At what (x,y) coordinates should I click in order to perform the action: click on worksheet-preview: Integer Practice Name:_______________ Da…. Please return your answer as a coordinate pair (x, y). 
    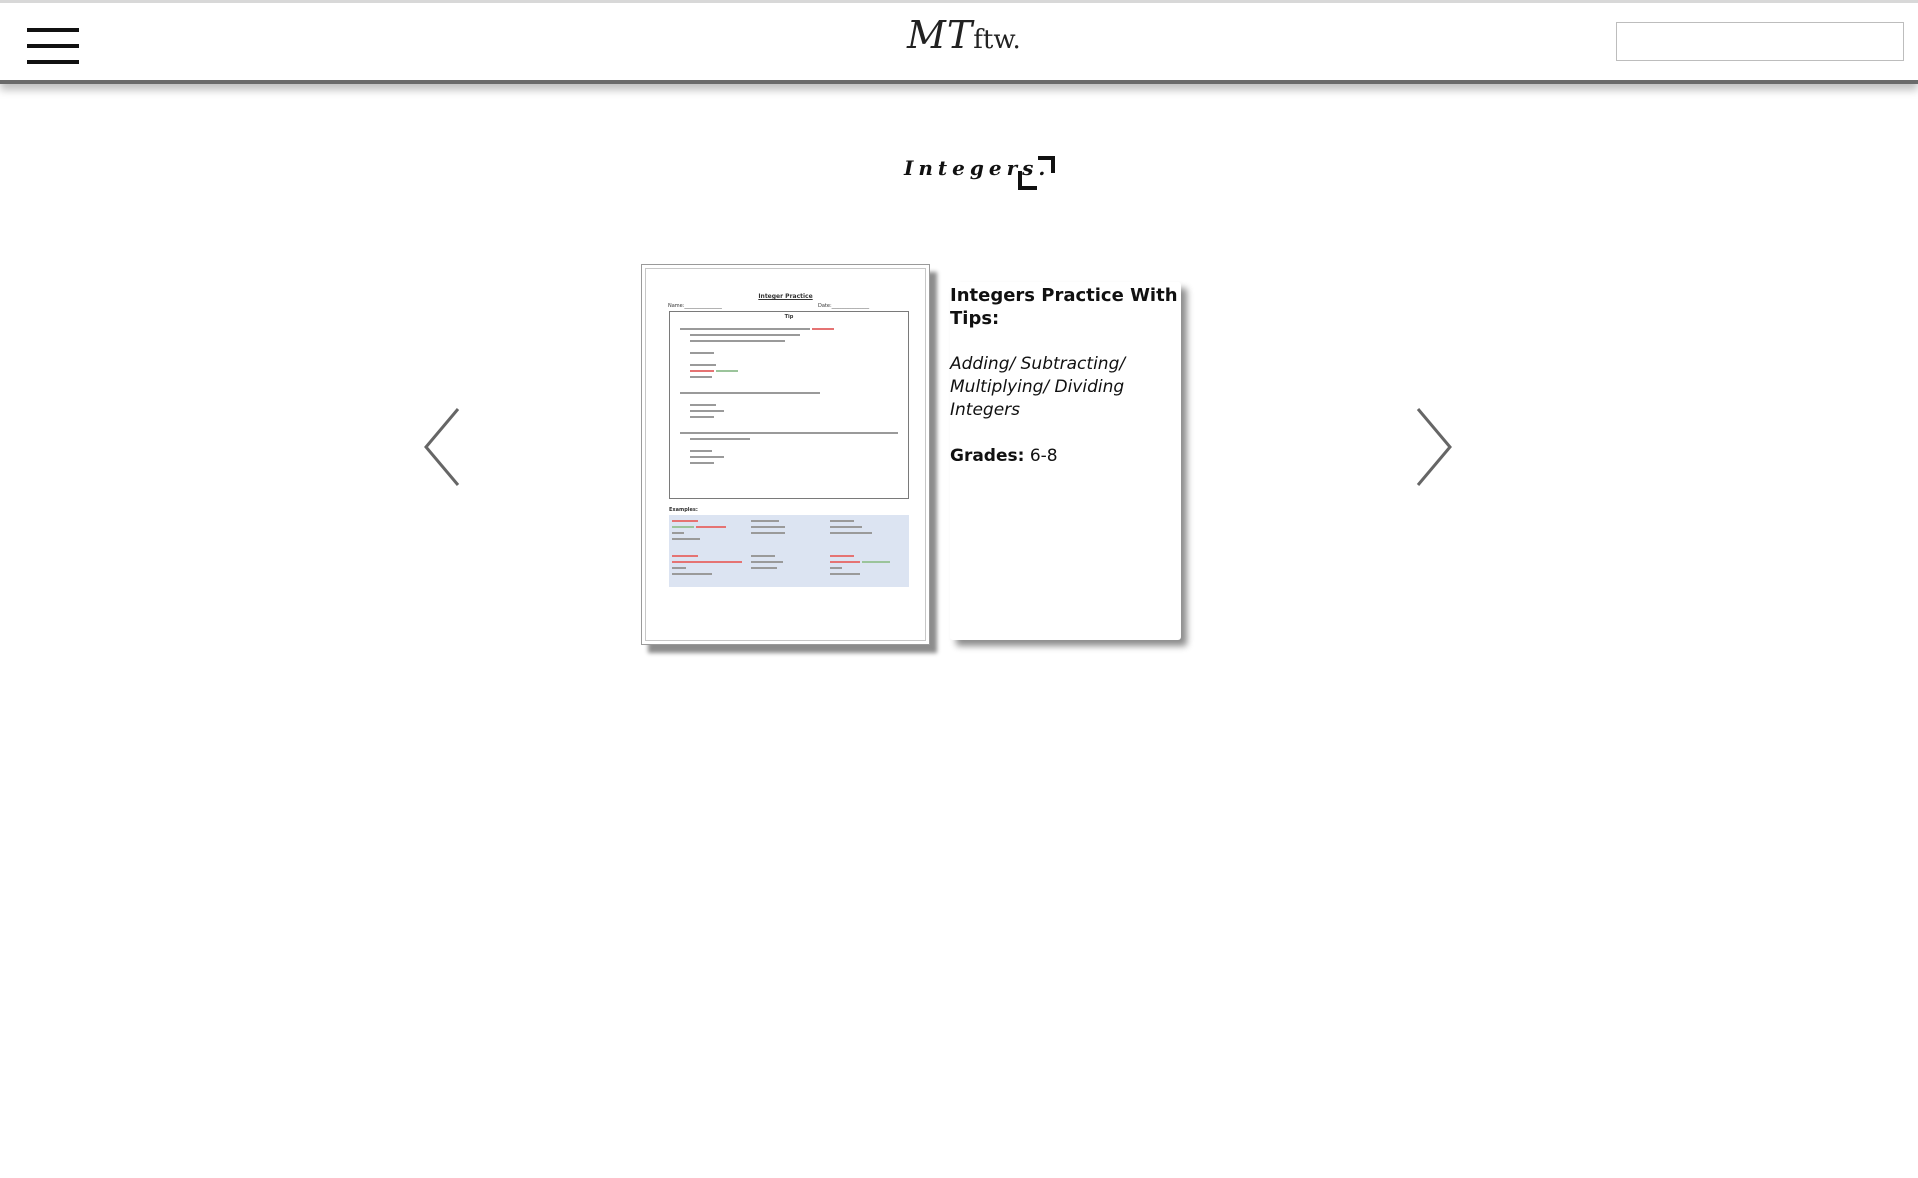
    Looking at the image, I should click on (785, 454).